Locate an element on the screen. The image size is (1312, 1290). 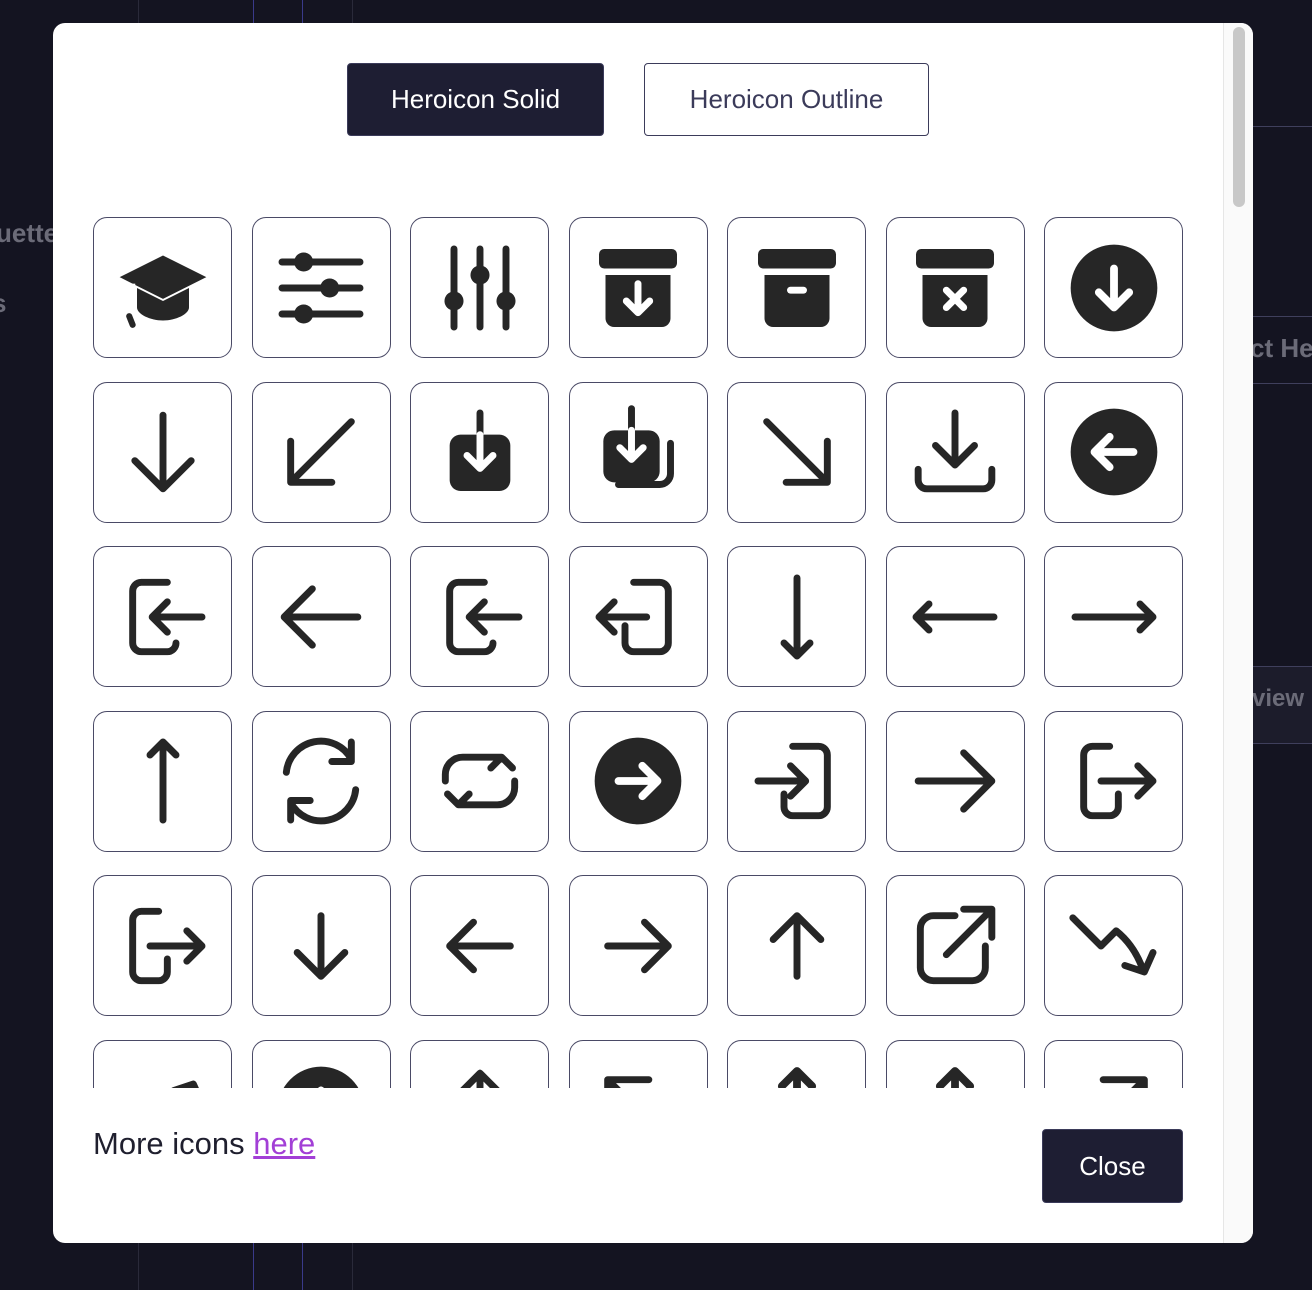
arrow-down-icon is located at coordinates (162, 452).